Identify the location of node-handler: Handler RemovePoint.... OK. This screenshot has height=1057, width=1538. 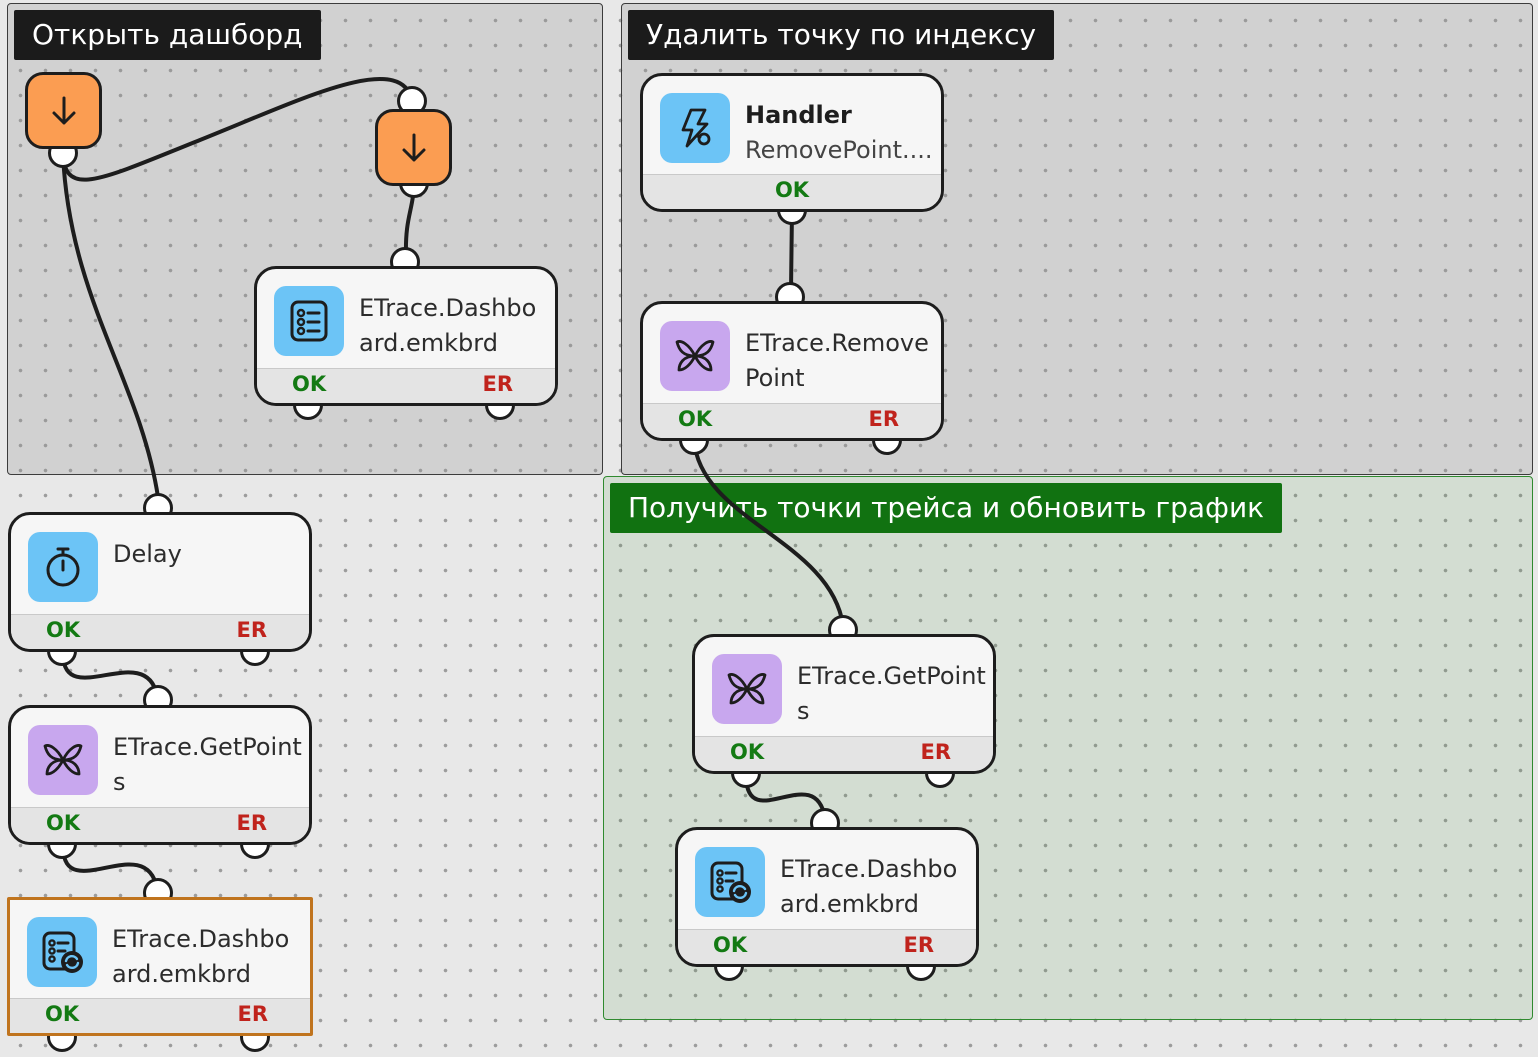
(792, 142).